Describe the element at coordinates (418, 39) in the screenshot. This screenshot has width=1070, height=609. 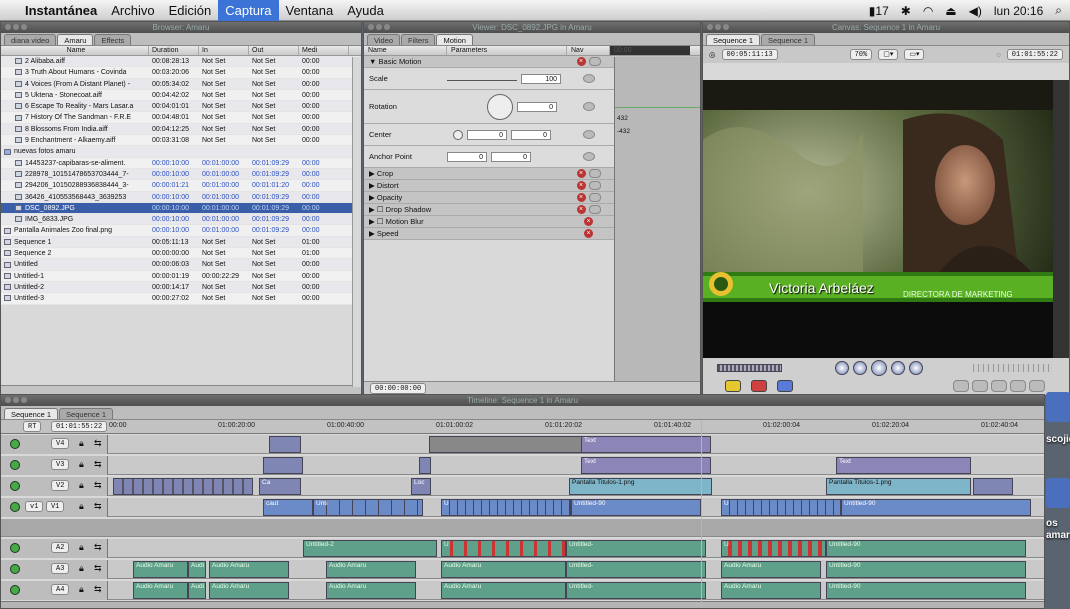
I see `tab-filters: Filters` at that location.